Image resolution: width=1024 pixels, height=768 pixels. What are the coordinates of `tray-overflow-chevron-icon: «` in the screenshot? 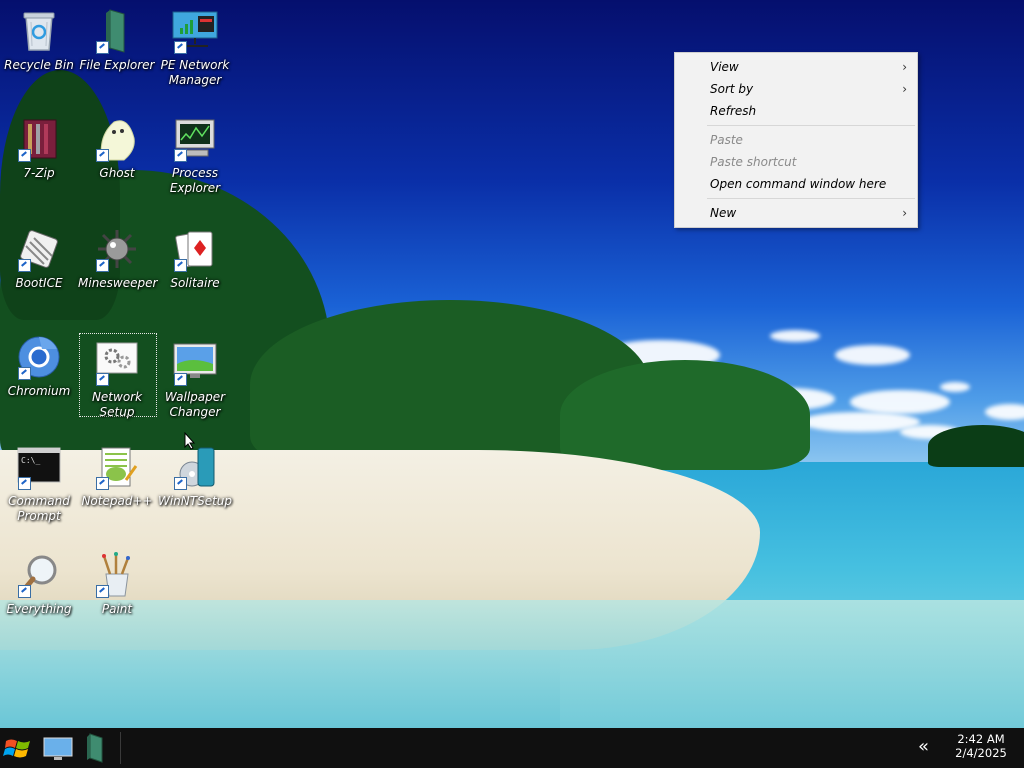 It's located at (923, 746).